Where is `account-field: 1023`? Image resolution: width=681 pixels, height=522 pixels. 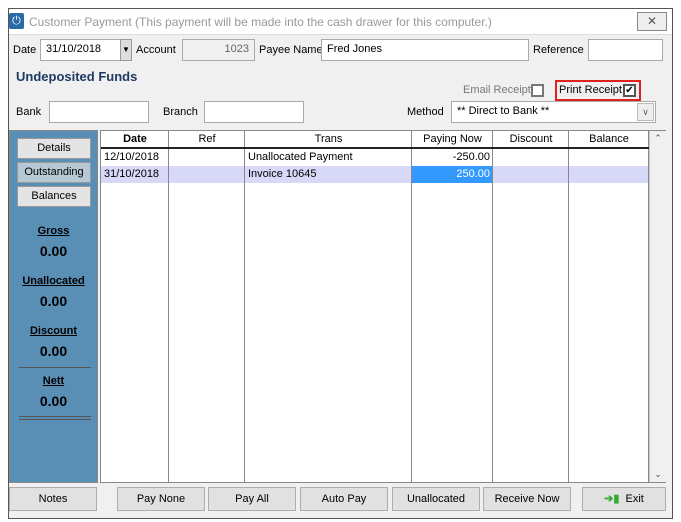
account-field: 1023 is located at coordinates (218, 50).